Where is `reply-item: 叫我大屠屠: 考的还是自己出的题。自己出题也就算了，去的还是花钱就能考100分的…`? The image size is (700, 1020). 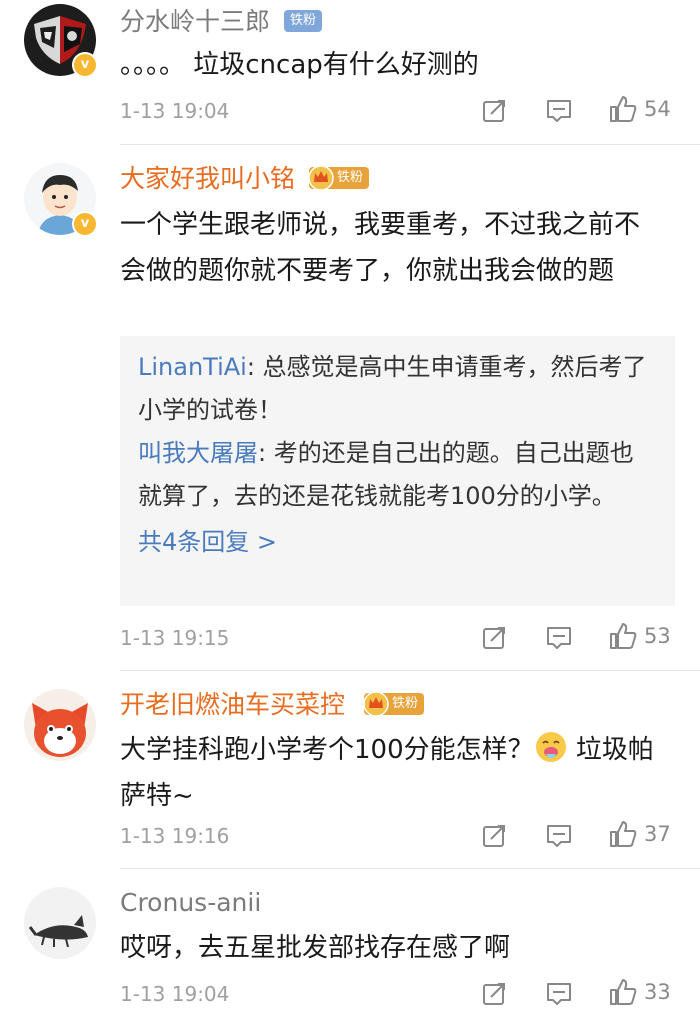 reply-item: 叫我大屠屠: 考的还是自己出的题。自己出题也就算了，去的还是花钱就能考100分的… is located at coordinates (397, 475).